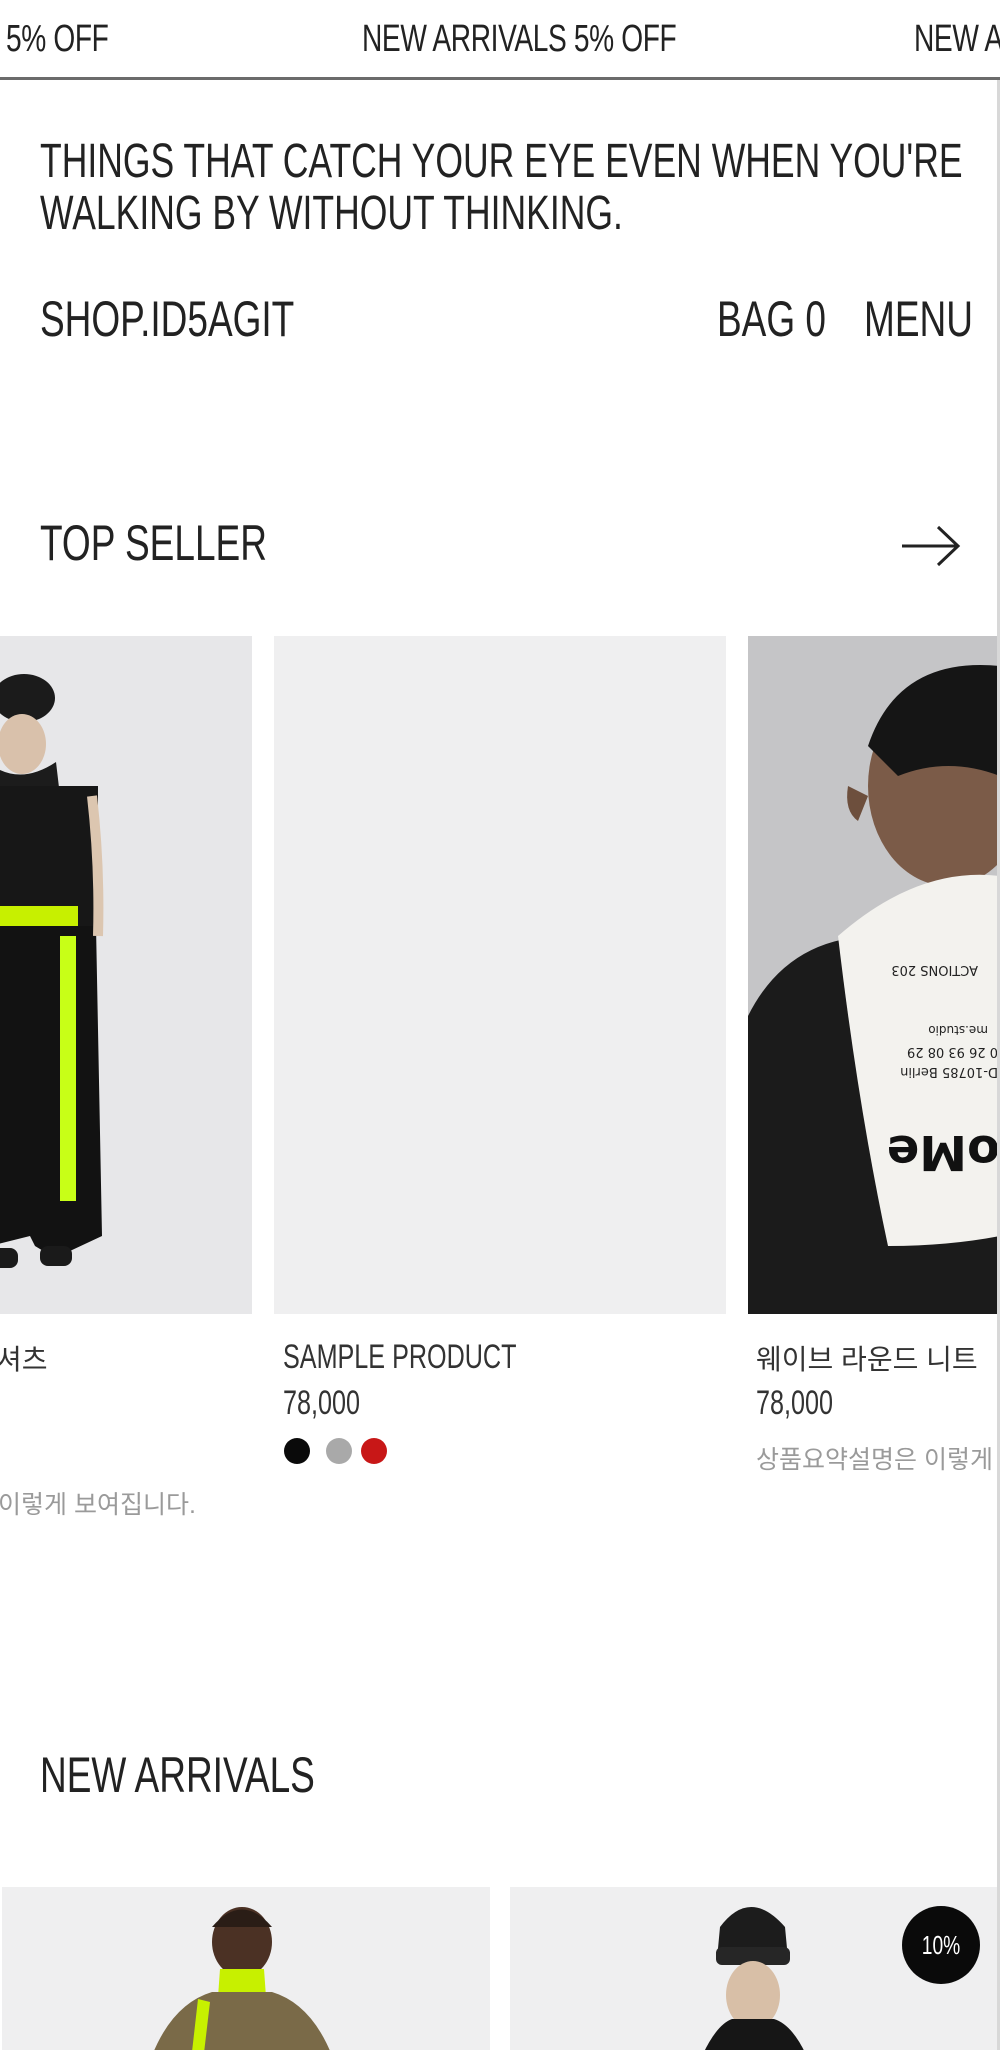 This screenshot has width=1000, height=2050. I want to click on bag-button: BAG 0, so click(790, 319).